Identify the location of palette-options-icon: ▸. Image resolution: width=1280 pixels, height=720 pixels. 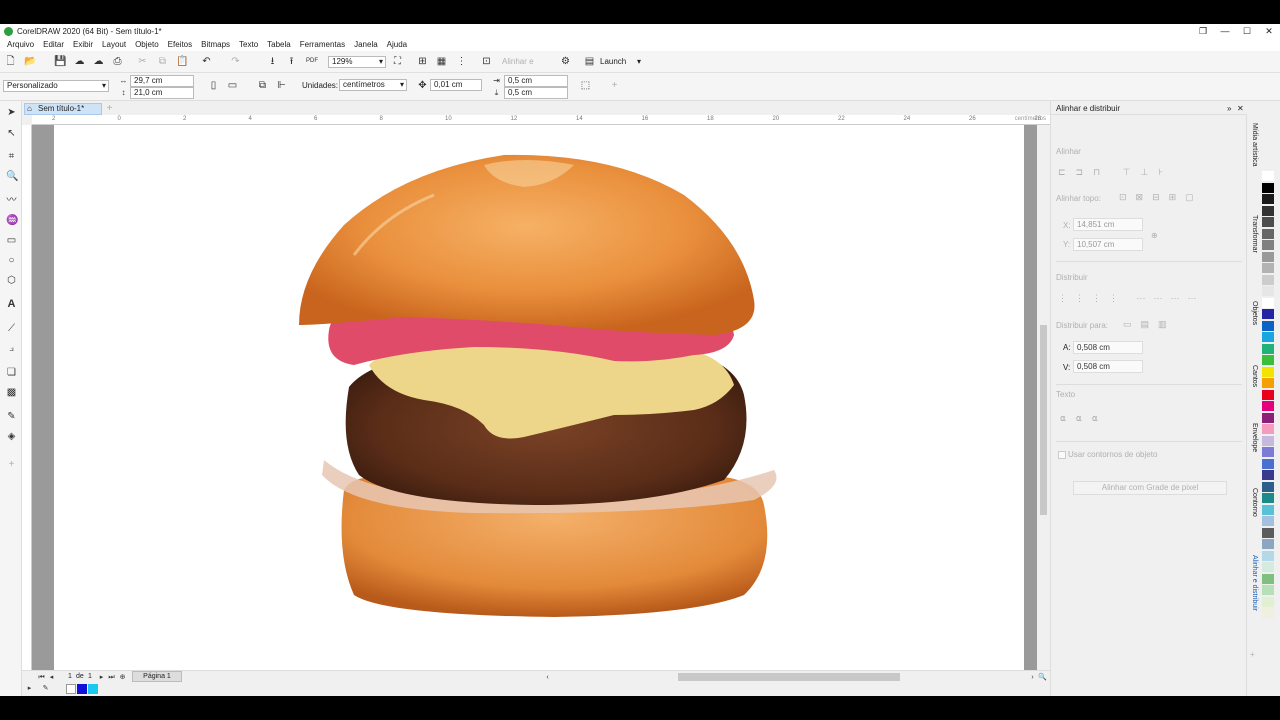
(29, 688).